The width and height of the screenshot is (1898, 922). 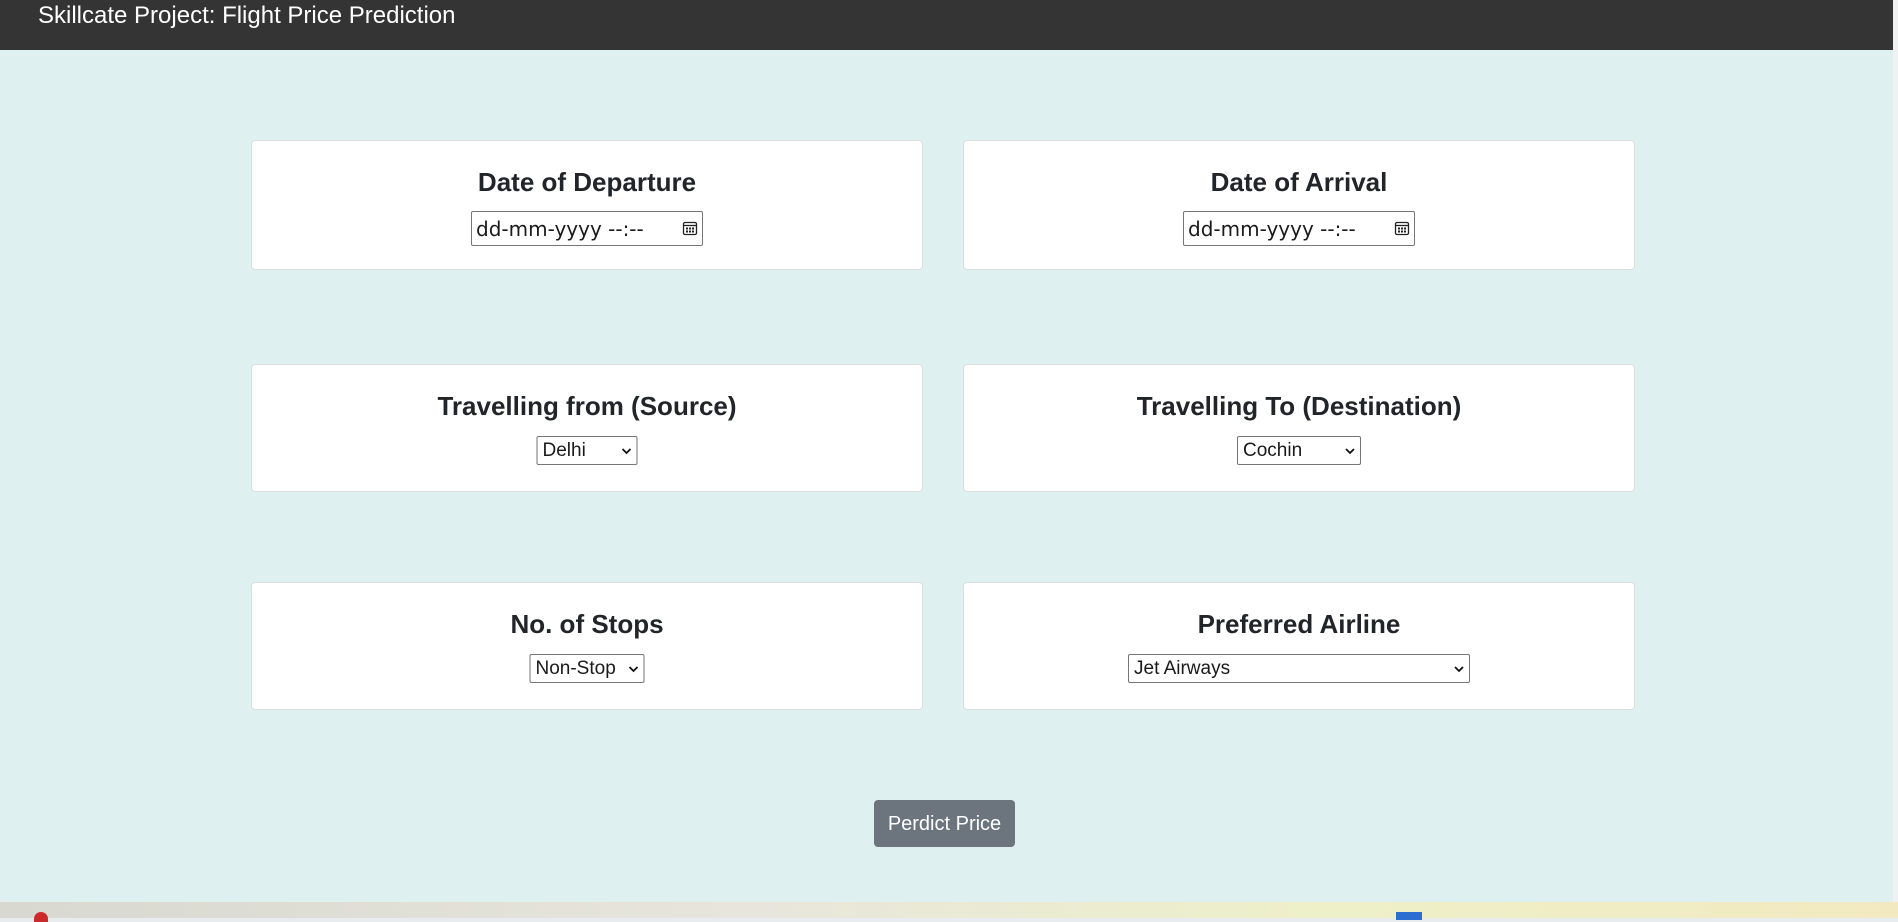 I want to click on airline-select: Jet Airways, so click(x=1299, y=668).